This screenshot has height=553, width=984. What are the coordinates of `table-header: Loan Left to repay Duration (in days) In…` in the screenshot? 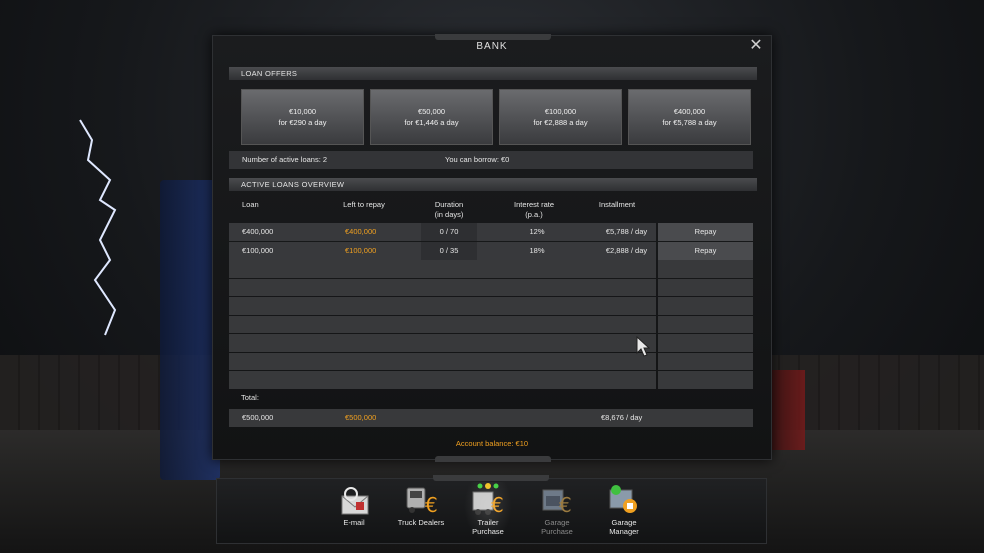 It's located at (491, 209).